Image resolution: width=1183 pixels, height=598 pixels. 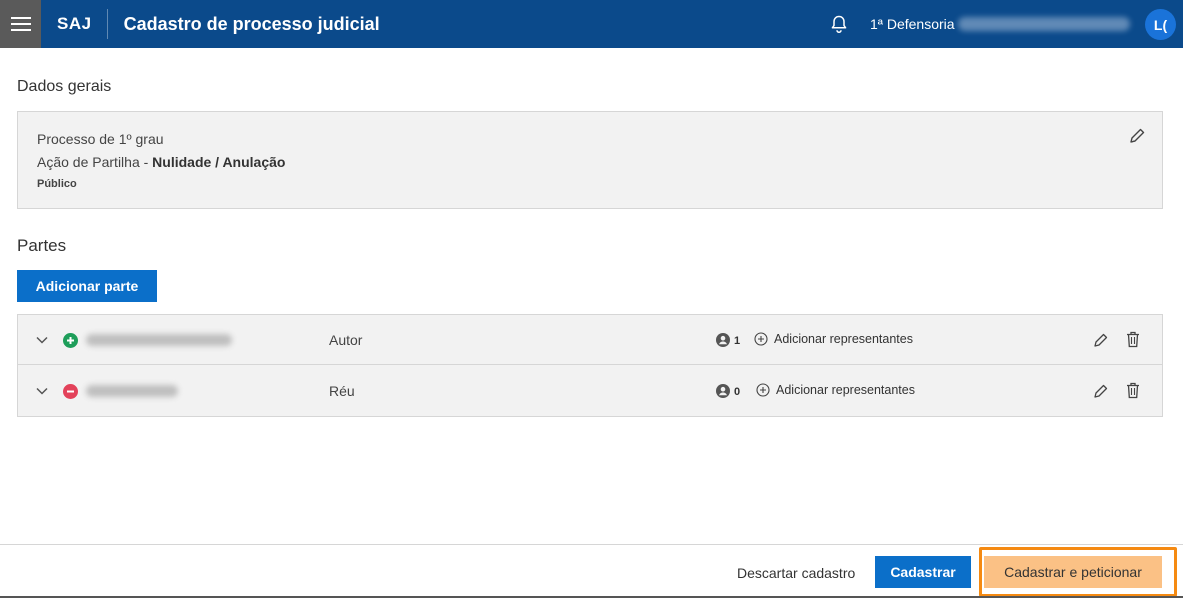 I want to click on page-title: Cadastro de processo judicial, so click(x=251, y=23).